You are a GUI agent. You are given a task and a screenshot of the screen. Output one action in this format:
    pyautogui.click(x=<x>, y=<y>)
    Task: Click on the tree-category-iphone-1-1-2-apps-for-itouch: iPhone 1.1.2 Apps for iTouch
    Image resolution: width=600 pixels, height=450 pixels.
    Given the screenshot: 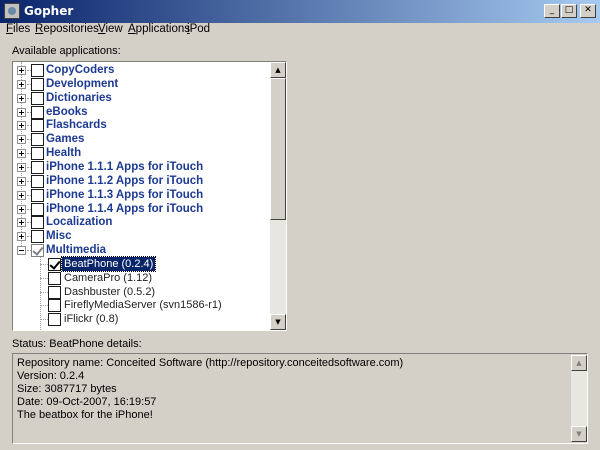 What is the action you would take?
    pyautogui.click(x=141, y=181)
    